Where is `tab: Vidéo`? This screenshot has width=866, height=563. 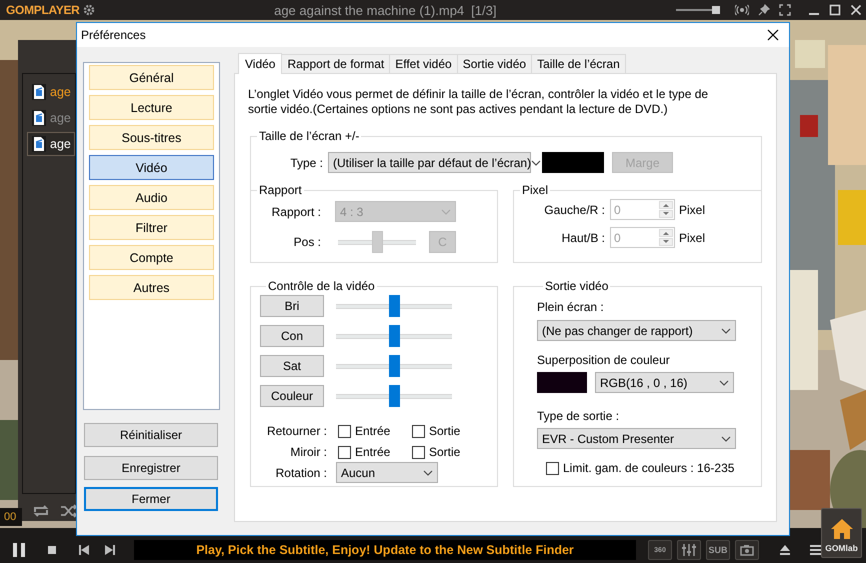 tab: Vidéo is located at coordinates (260, 63).